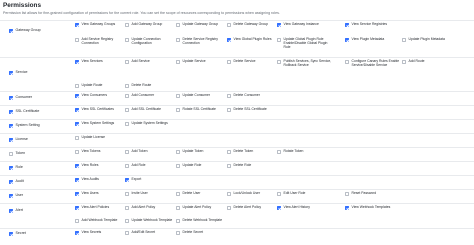 This screenshot has width=474, height=245. Describe the element at coordinates (156, 123) in the screenshot. I see `permission-update-system-settings: Update System Settings` at that location.